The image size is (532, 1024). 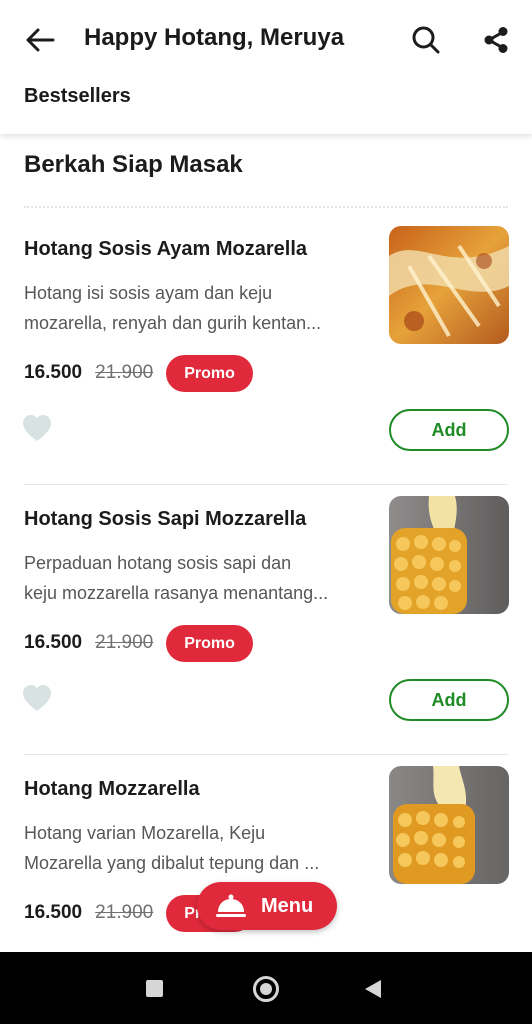 I want to click on section-divider, so click(x=266, y=207).